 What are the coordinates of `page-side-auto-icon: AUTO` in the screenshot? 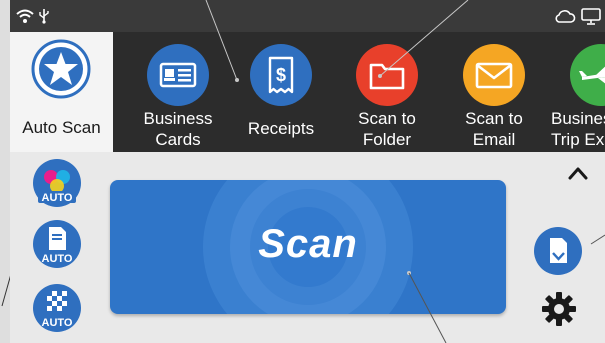 It's located at (57, 244).